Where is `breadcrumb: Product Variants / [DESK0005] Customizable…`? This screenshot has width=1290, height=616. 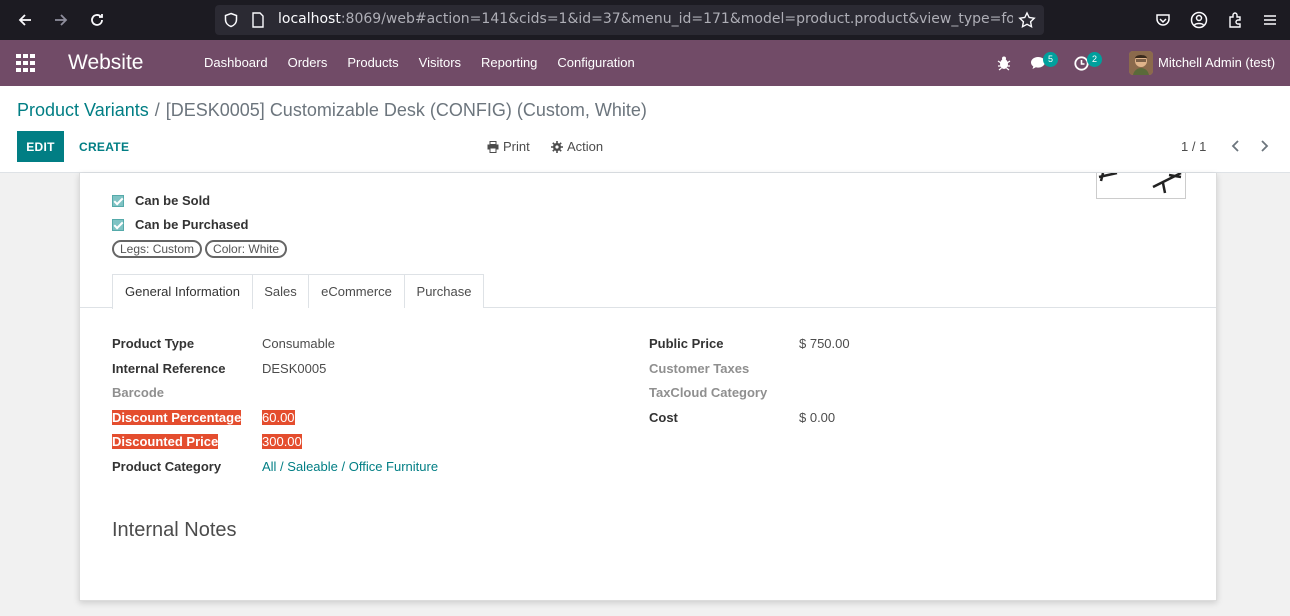
breadcrumb: Product Variants / [DESK0005] Customizable… is located at coordinates (332, 110).